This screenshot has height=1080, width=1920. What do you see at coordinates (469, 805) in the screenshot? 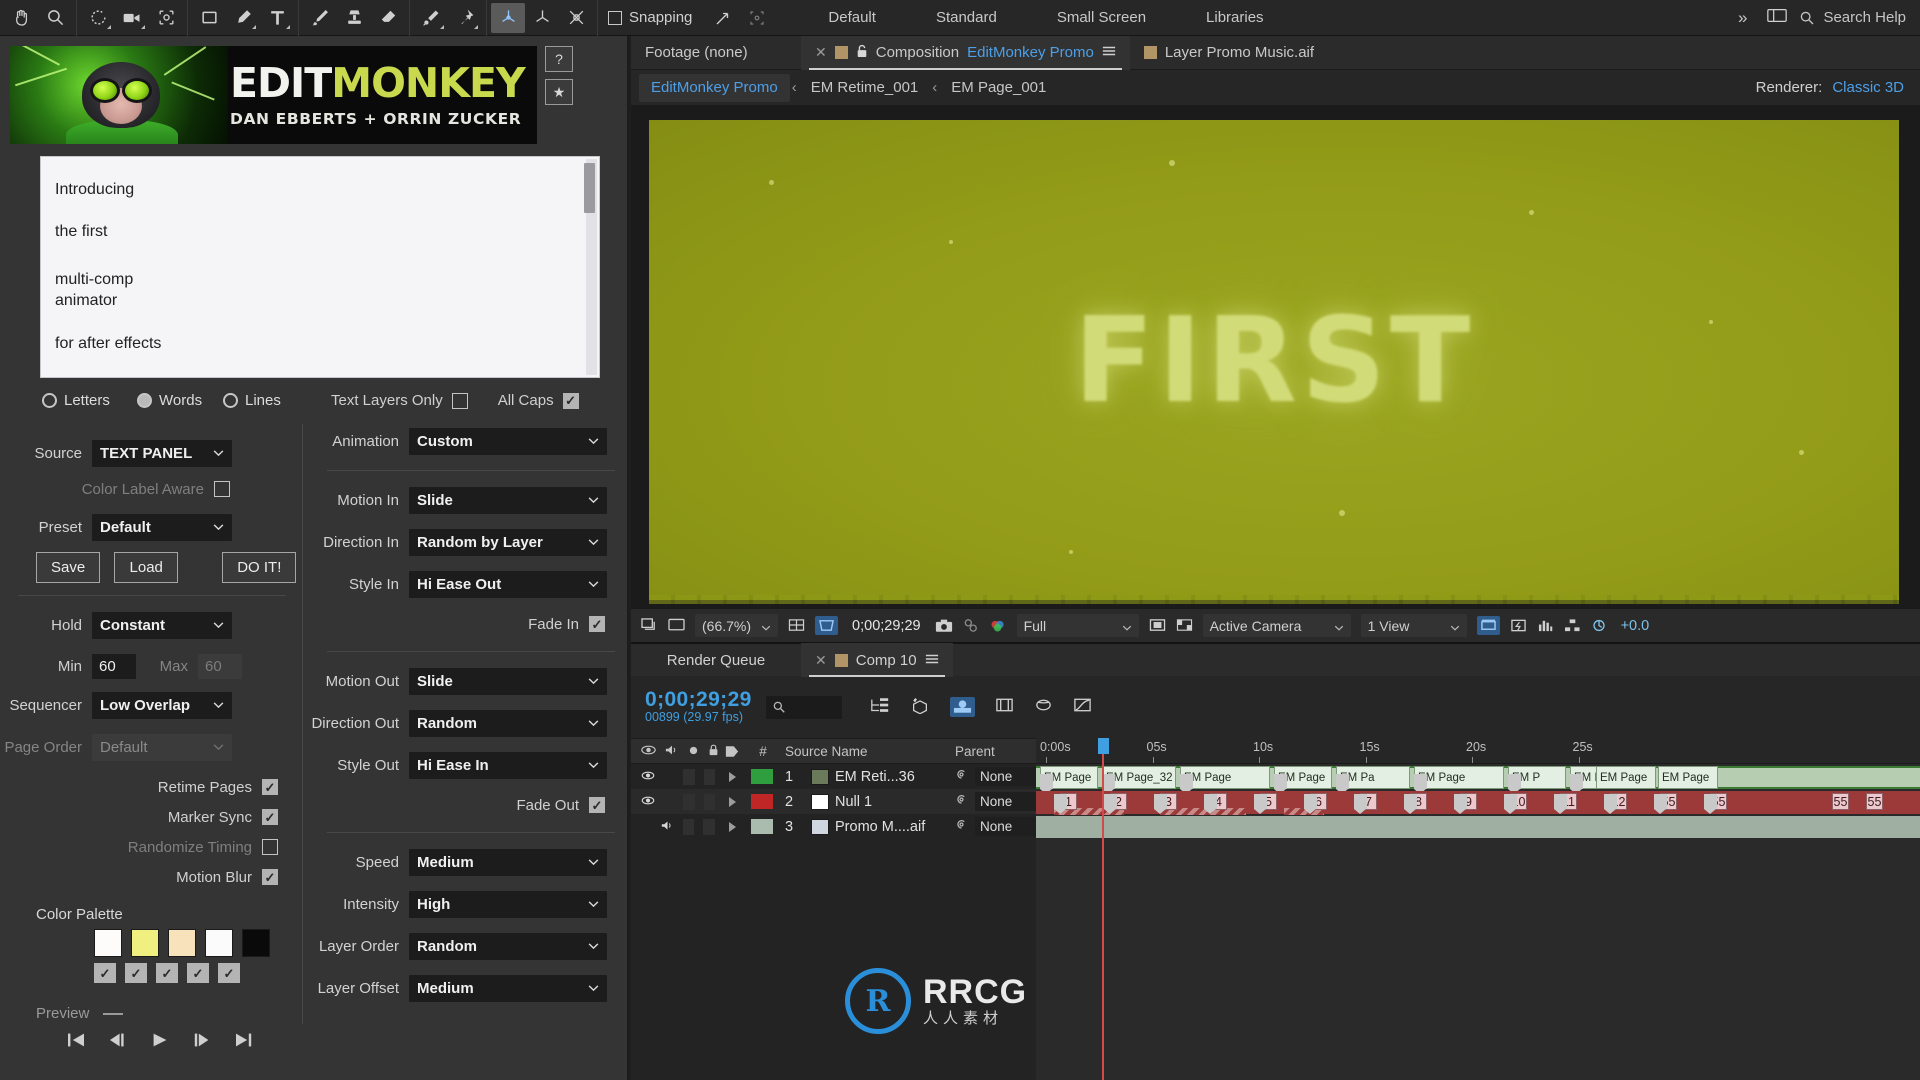
I see `fade-out-row: Fade Out` at bounding box center [469, 805].